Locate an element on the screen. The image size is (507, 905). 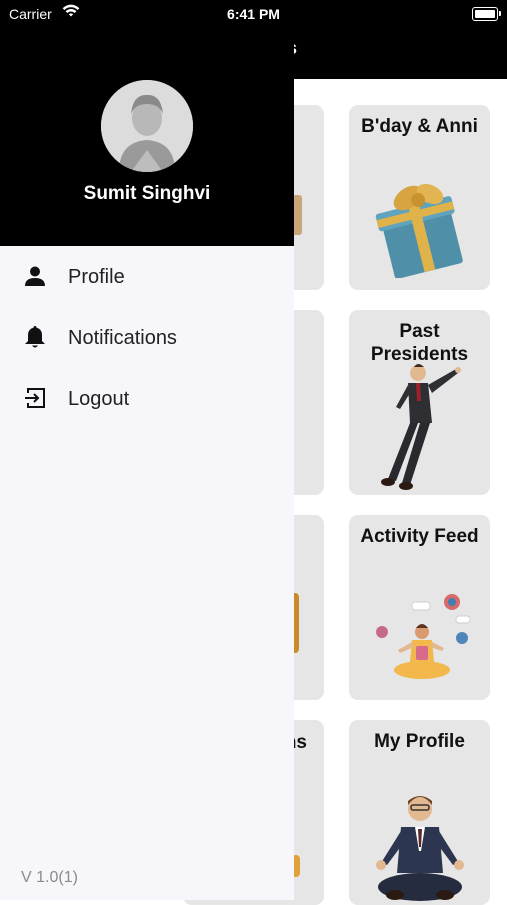
meditating-woman-icon is located at coordinates (419, 638).